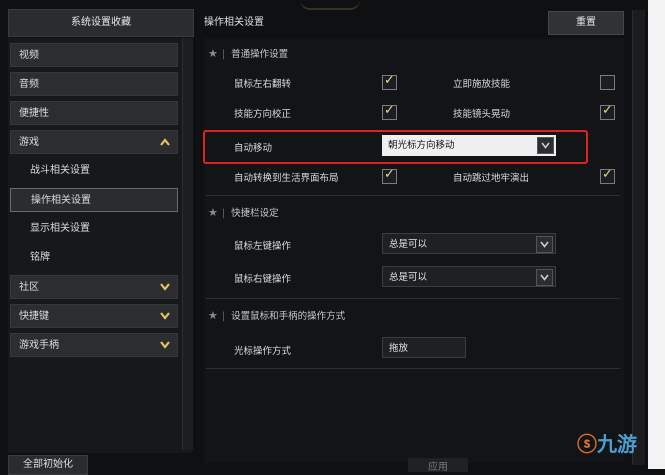 Image resolution: width=665 pixels, height=475 pixels. Describe the element at coordinates (94, 316) in the screenshot. I see `sidebar-item-hotkeys: 快捷键` at that location.